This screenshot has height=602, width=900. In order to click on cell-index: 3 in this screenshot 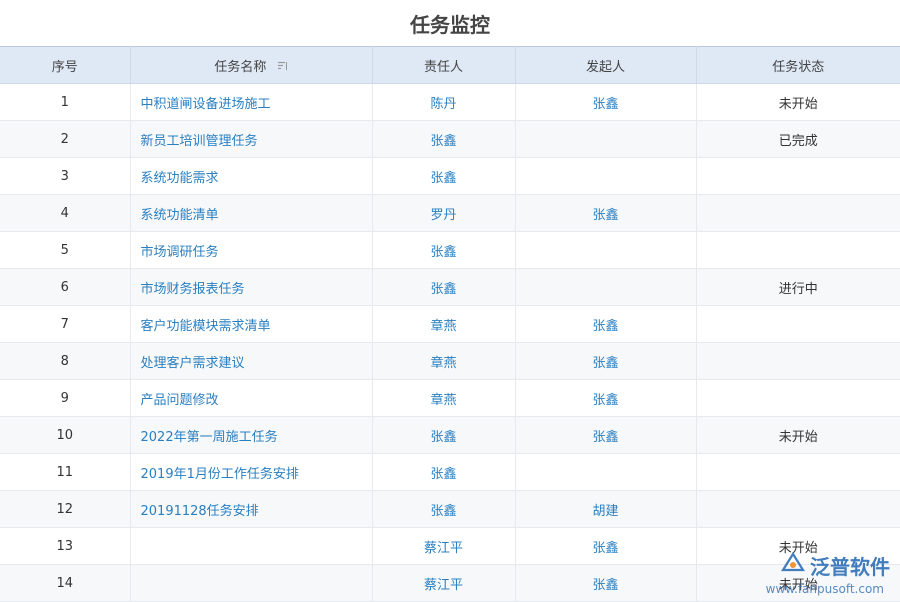, I will do `click(65, 176)`.